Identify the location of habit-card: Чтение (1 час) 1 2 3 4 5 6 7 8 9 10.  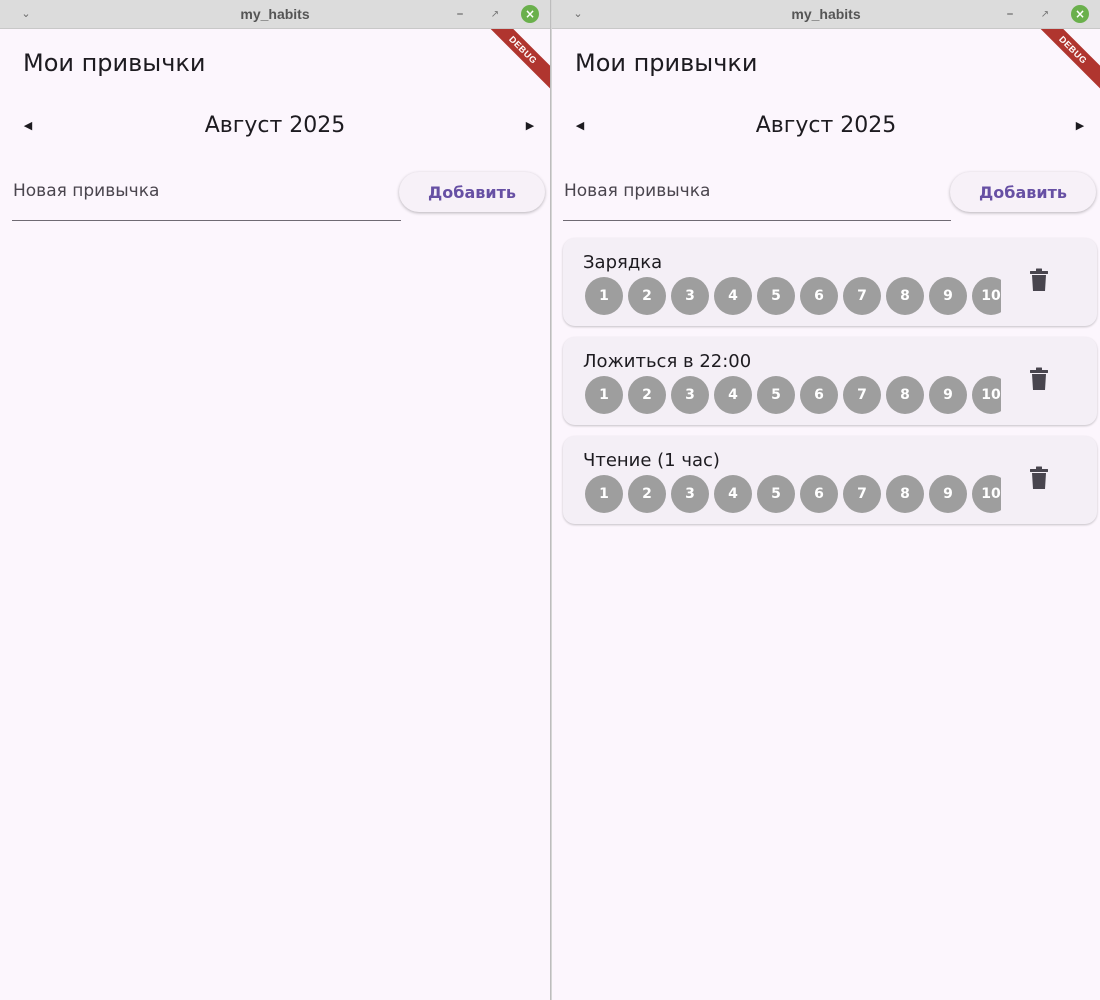
(830, 480).